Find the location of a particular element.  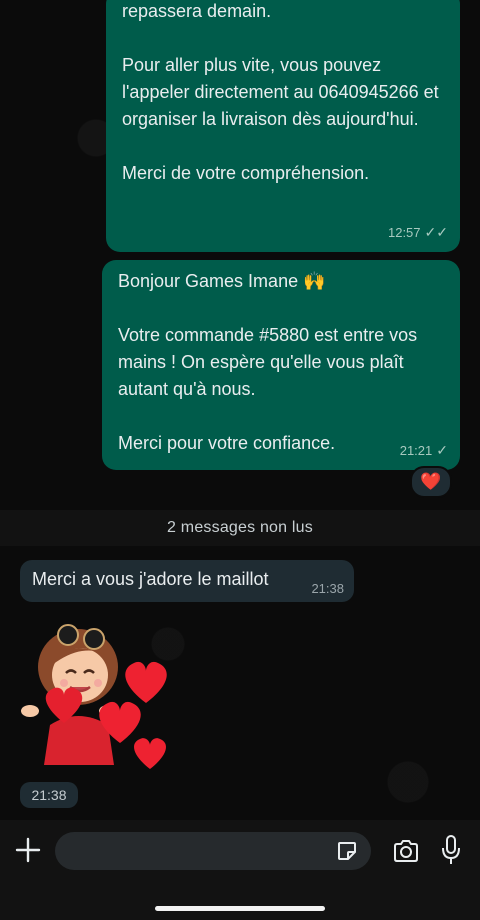

message-meta: 12:57 ✓✓ is located at coordinates (418, 232).